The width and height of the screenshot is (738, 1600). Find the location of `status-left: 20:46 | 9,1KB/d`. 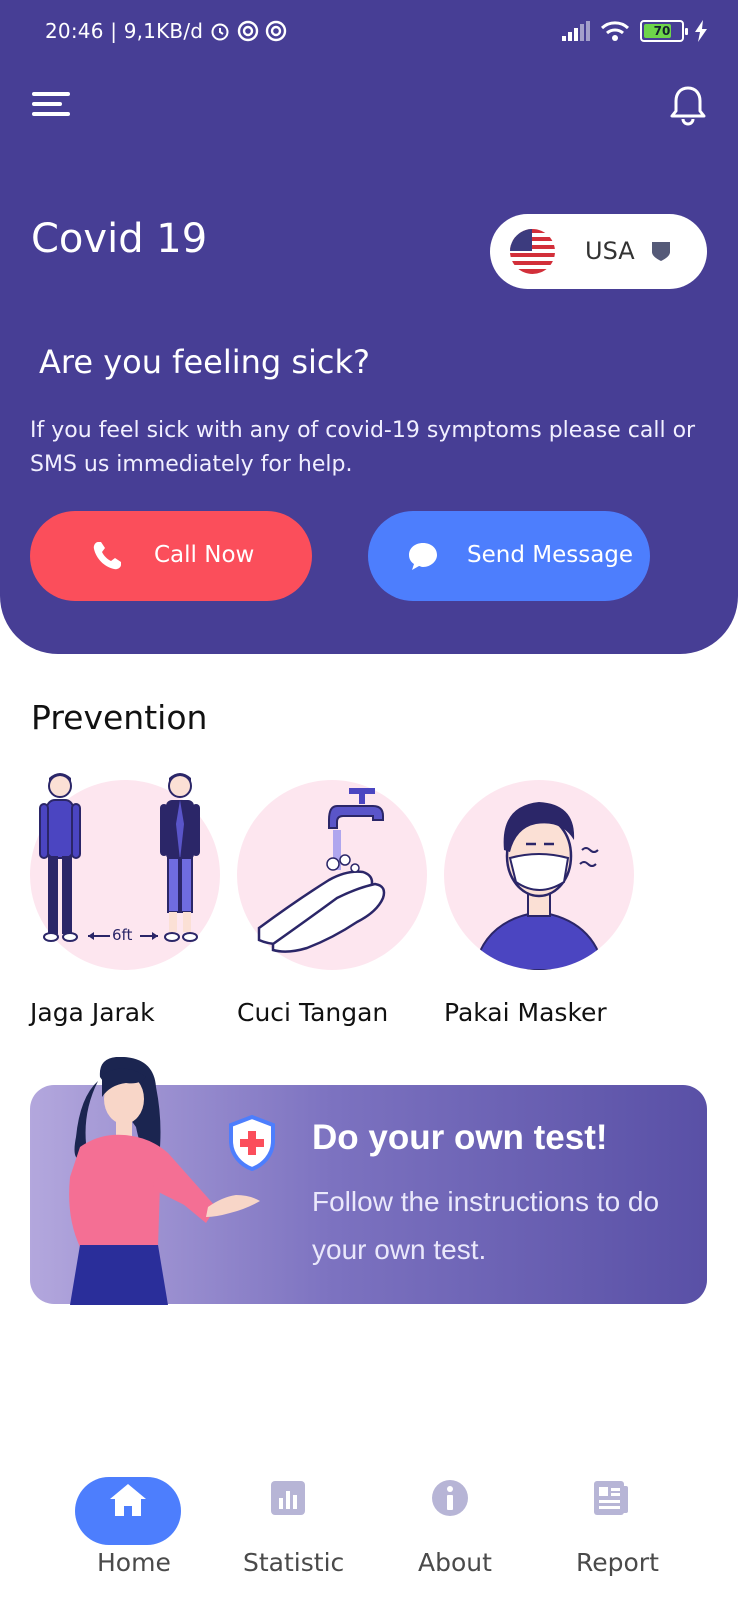

status-left: 20:46 | 9,1KB/d is located at coordinates (166, 31).